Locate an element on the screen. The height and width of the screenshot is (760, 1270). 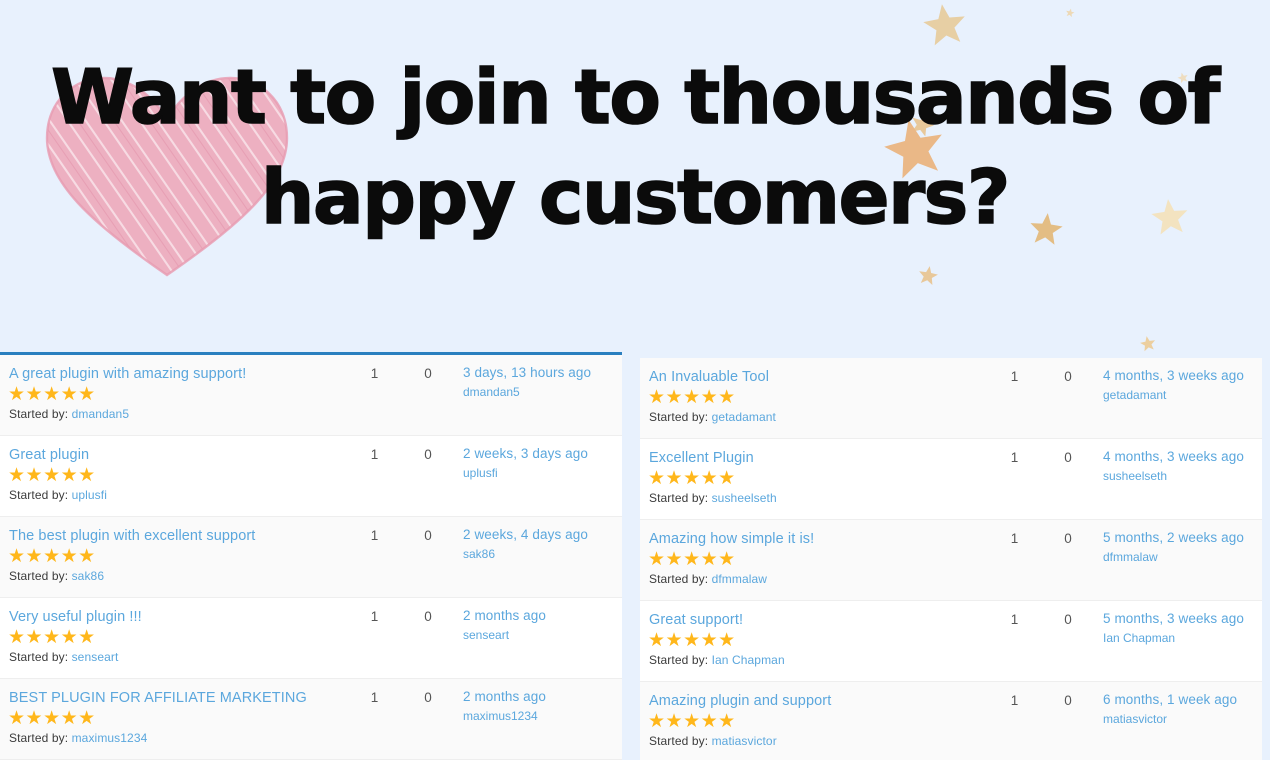
started-by-user-link: senseart is located at coordinates (95, 657).